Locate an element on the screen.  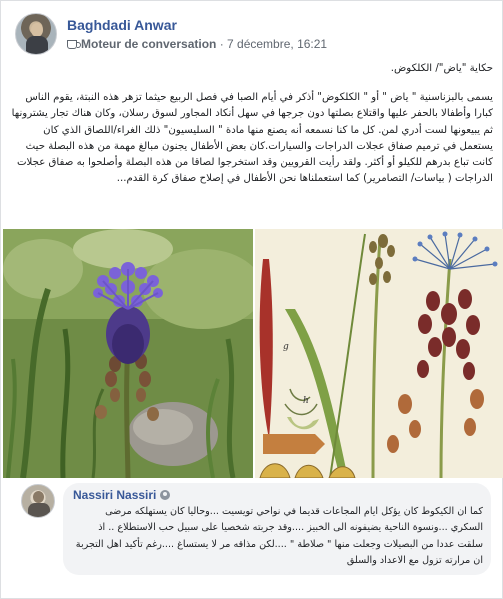
svg-text: g is located at coordinates (286, 347).